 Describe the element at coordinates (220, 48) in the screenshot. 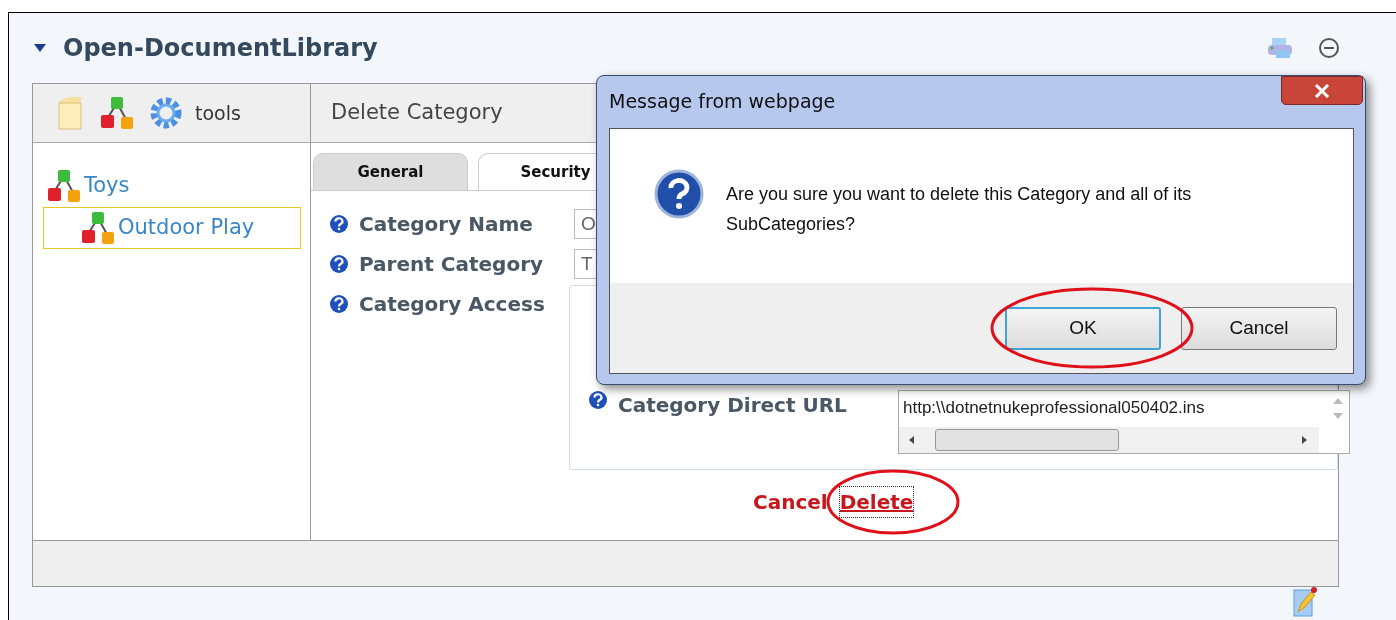

I see `module-title: Open-DocumentLibrary` at that location.